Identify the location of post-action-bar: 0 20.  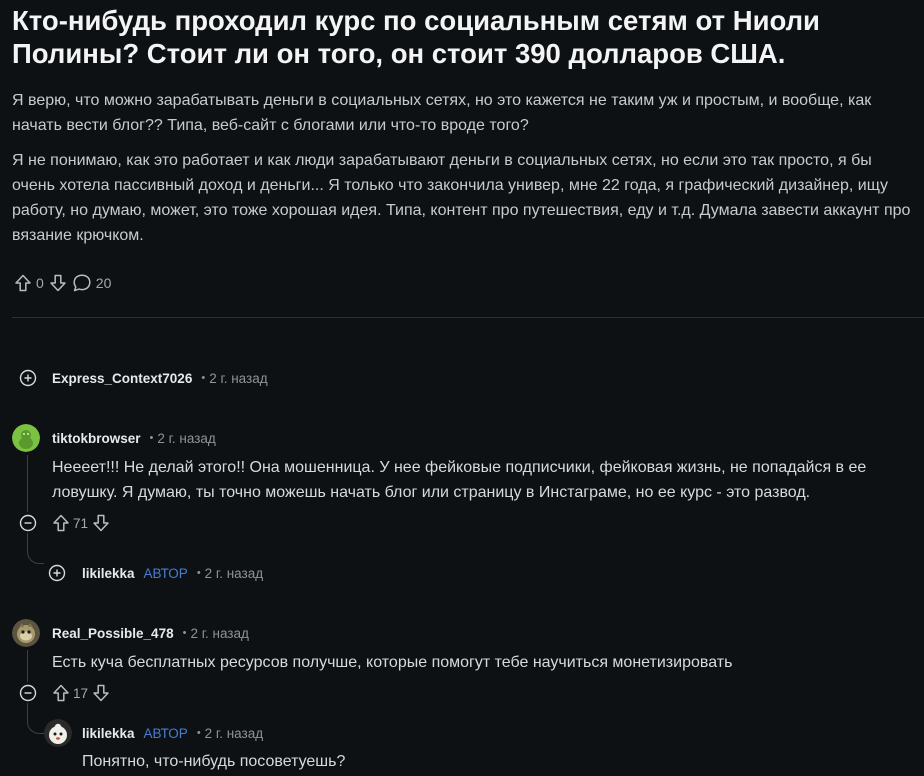
(63, 283).